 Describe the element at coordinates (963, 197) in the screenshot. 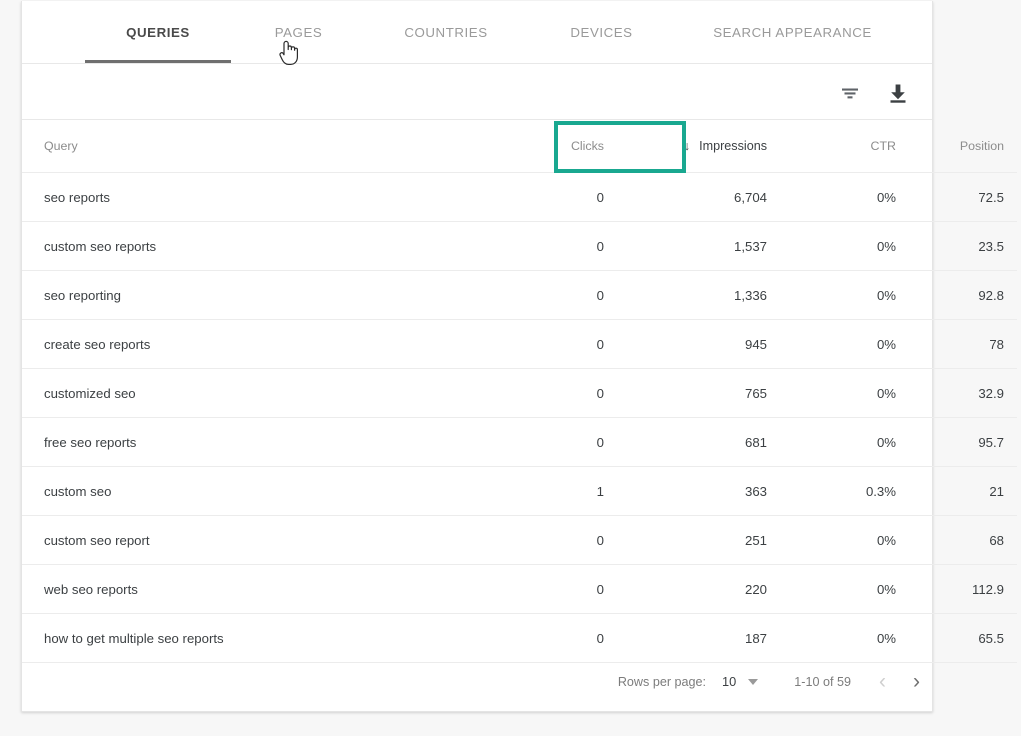

I see `cell-position: 72.5` at that location.